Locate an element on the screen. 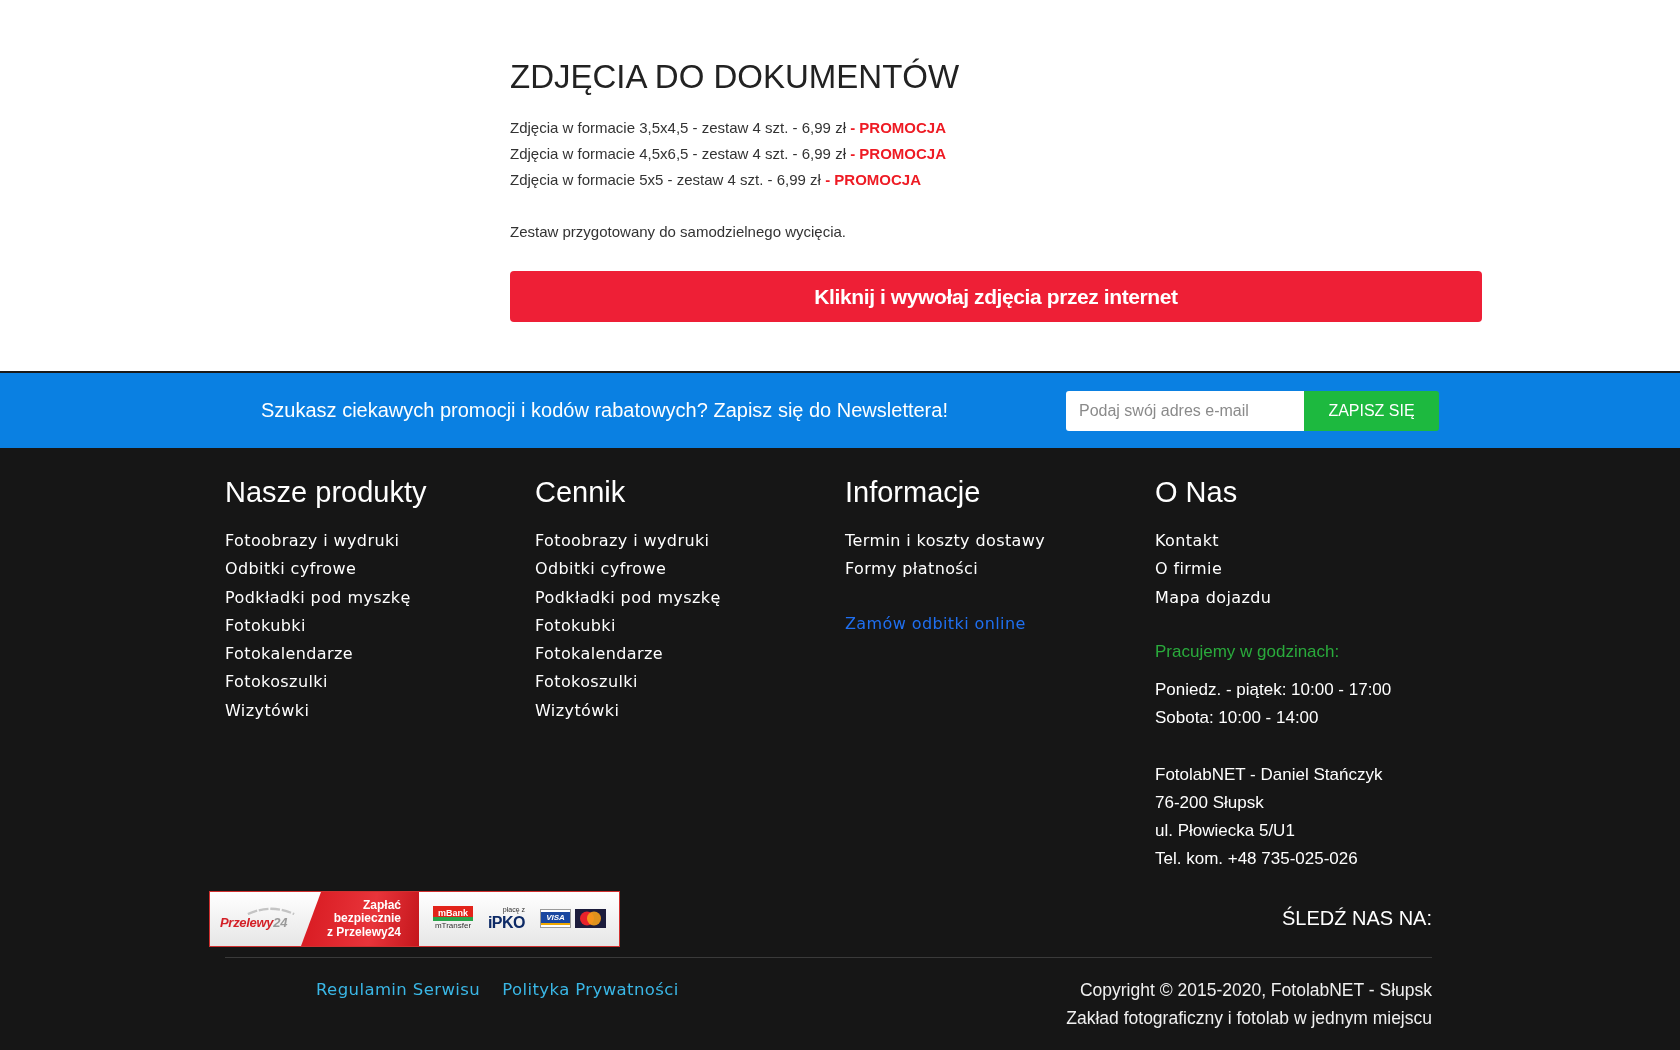 This screenshot has width=1680, height=1050. swoosh-icon is located at coordinates (271, 910).